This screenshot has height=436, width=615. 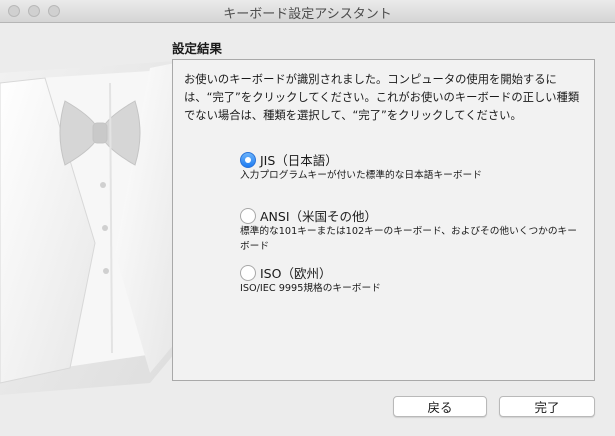 What do you see at coordinates (319, 216) in the screenshot?
I see `option-ansi-label: ANSI（米国その他）` at bounding box center [319, 216].